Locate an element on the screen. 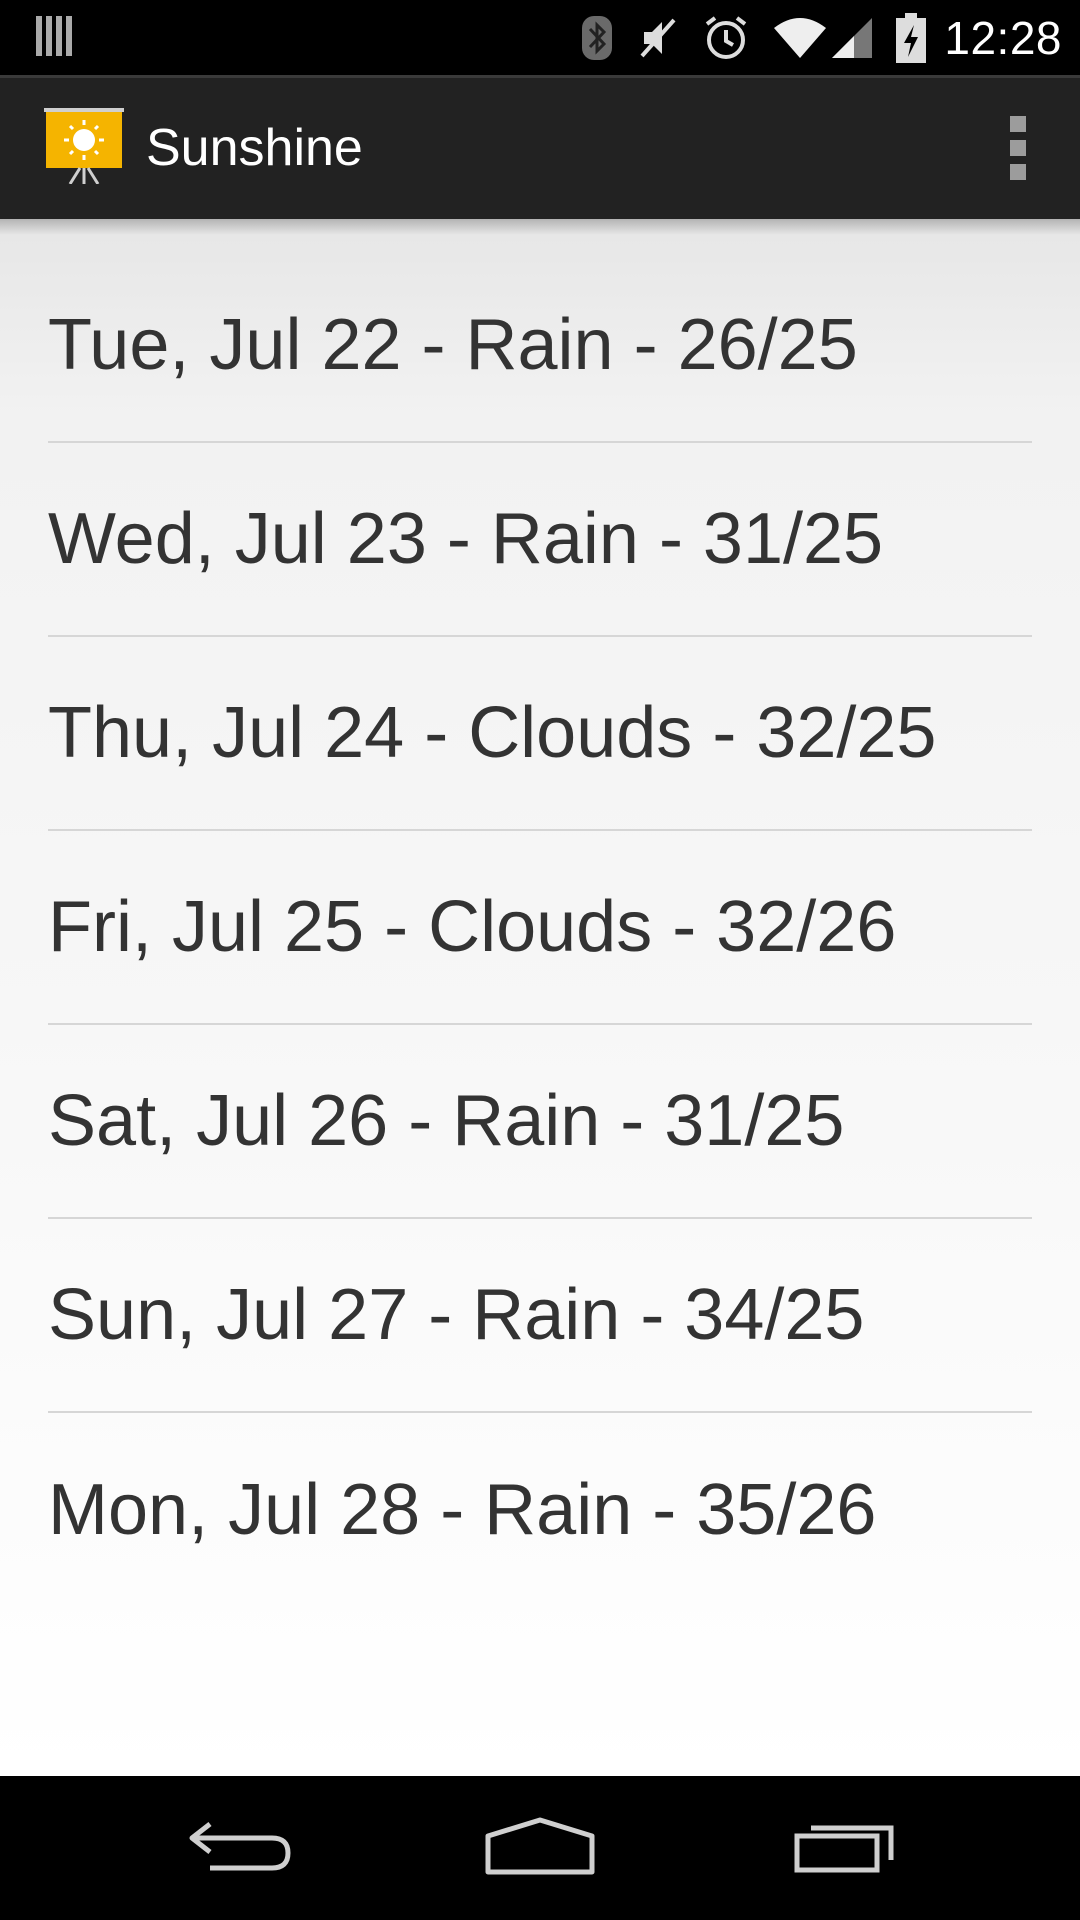  alarm-icon is located at coordinates (726, 38).